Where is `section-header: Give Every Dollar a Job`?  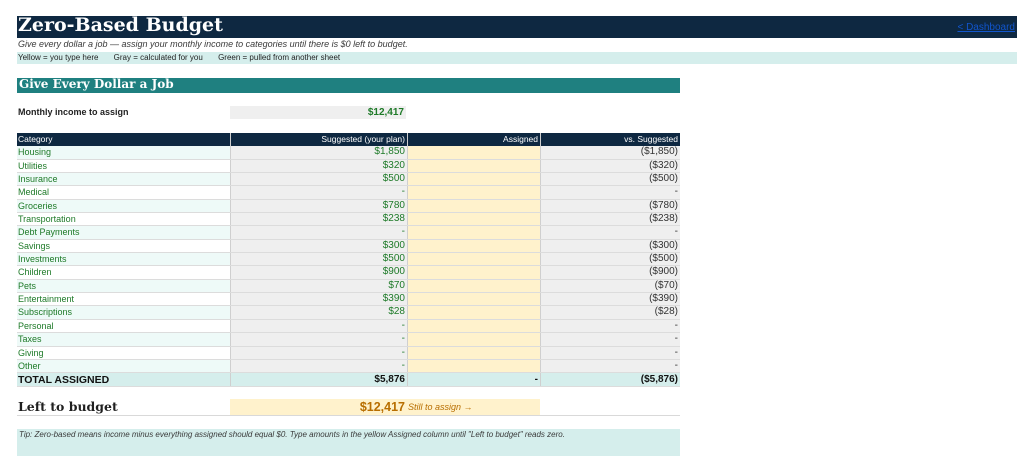
section-header: Give Every Dollar a Job is located at coordinates (348, 85).